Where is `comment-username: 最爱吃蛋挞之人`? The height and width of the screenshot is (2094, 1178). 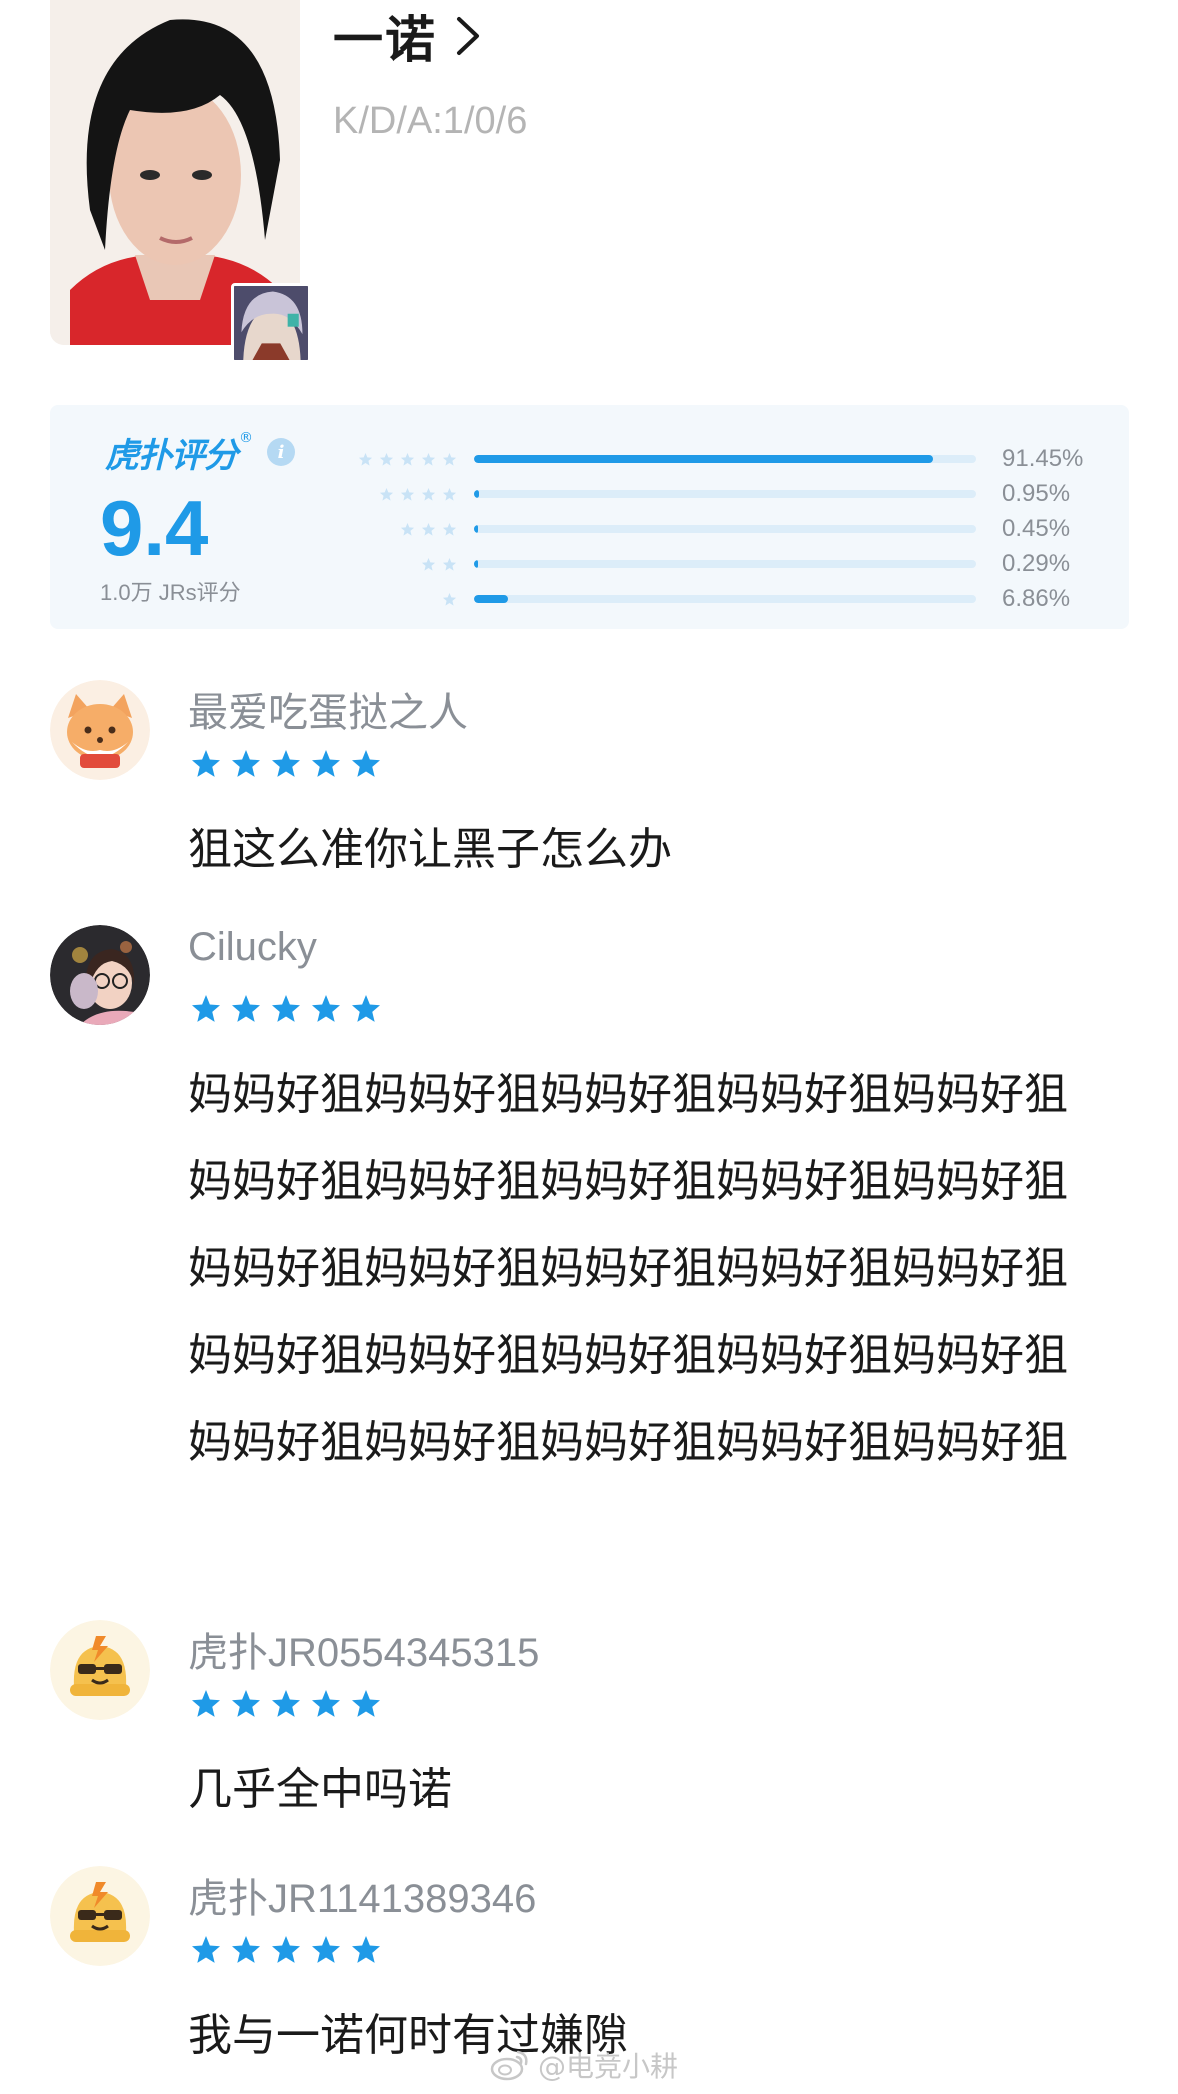 comment-username: 最爱吃蛋挞之人 is located at coordinates (328, 709).